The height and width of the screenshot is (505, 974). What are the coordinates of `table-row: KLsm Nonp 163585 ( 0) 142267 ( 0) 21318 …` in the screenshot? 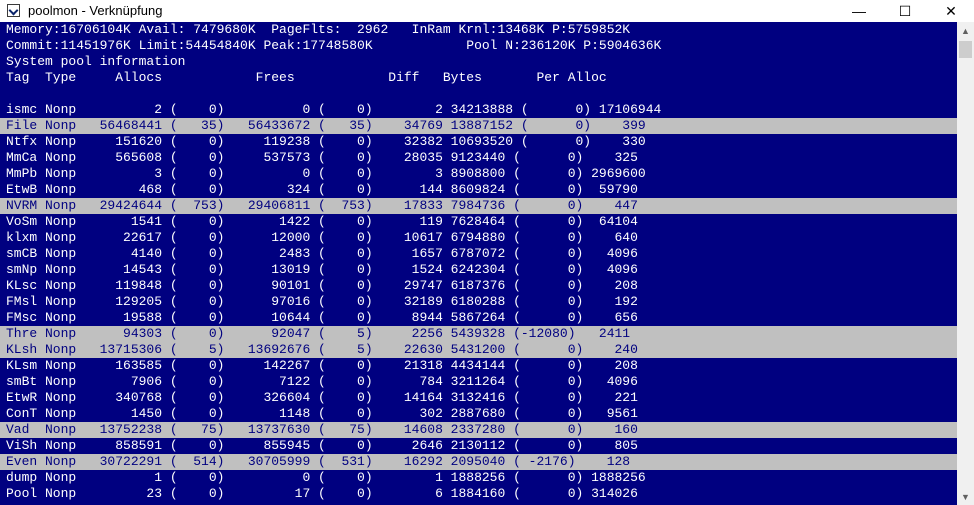 It's located at (322, 365).